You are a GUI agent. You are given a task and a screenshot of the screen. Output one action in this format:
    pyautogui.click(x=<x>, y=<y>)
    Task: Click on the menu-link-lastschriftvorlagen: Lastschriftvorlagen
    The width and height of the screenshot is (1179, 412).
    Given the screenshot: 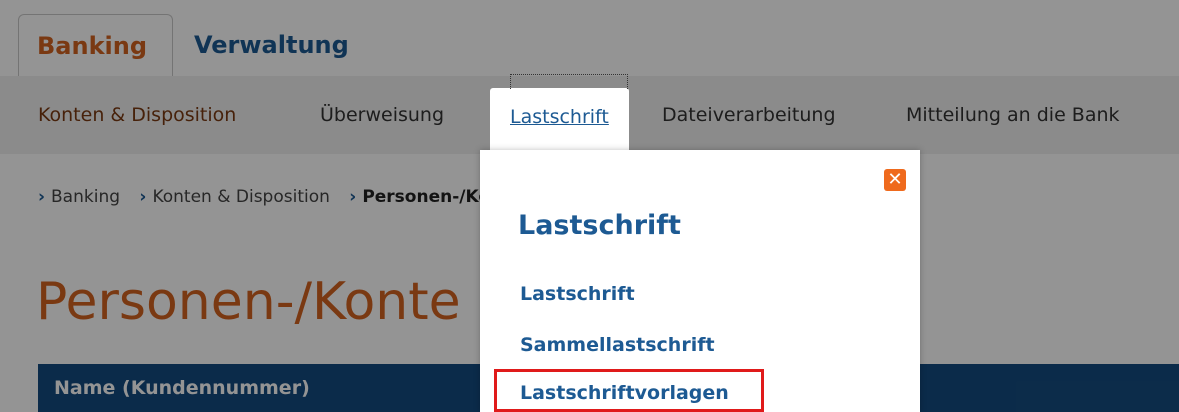 What is the action you would take?
    pyautogui.click(x=624, y=393)
    